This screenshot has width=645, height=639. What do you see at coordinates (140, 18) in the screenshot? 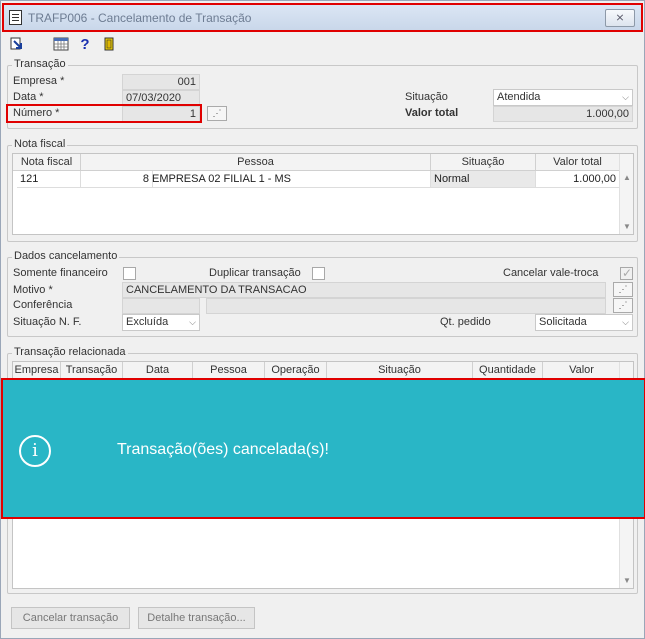
I see `window-title: TRAFP006 - Cancelamento de Transação` at bounding box center [140, 18].